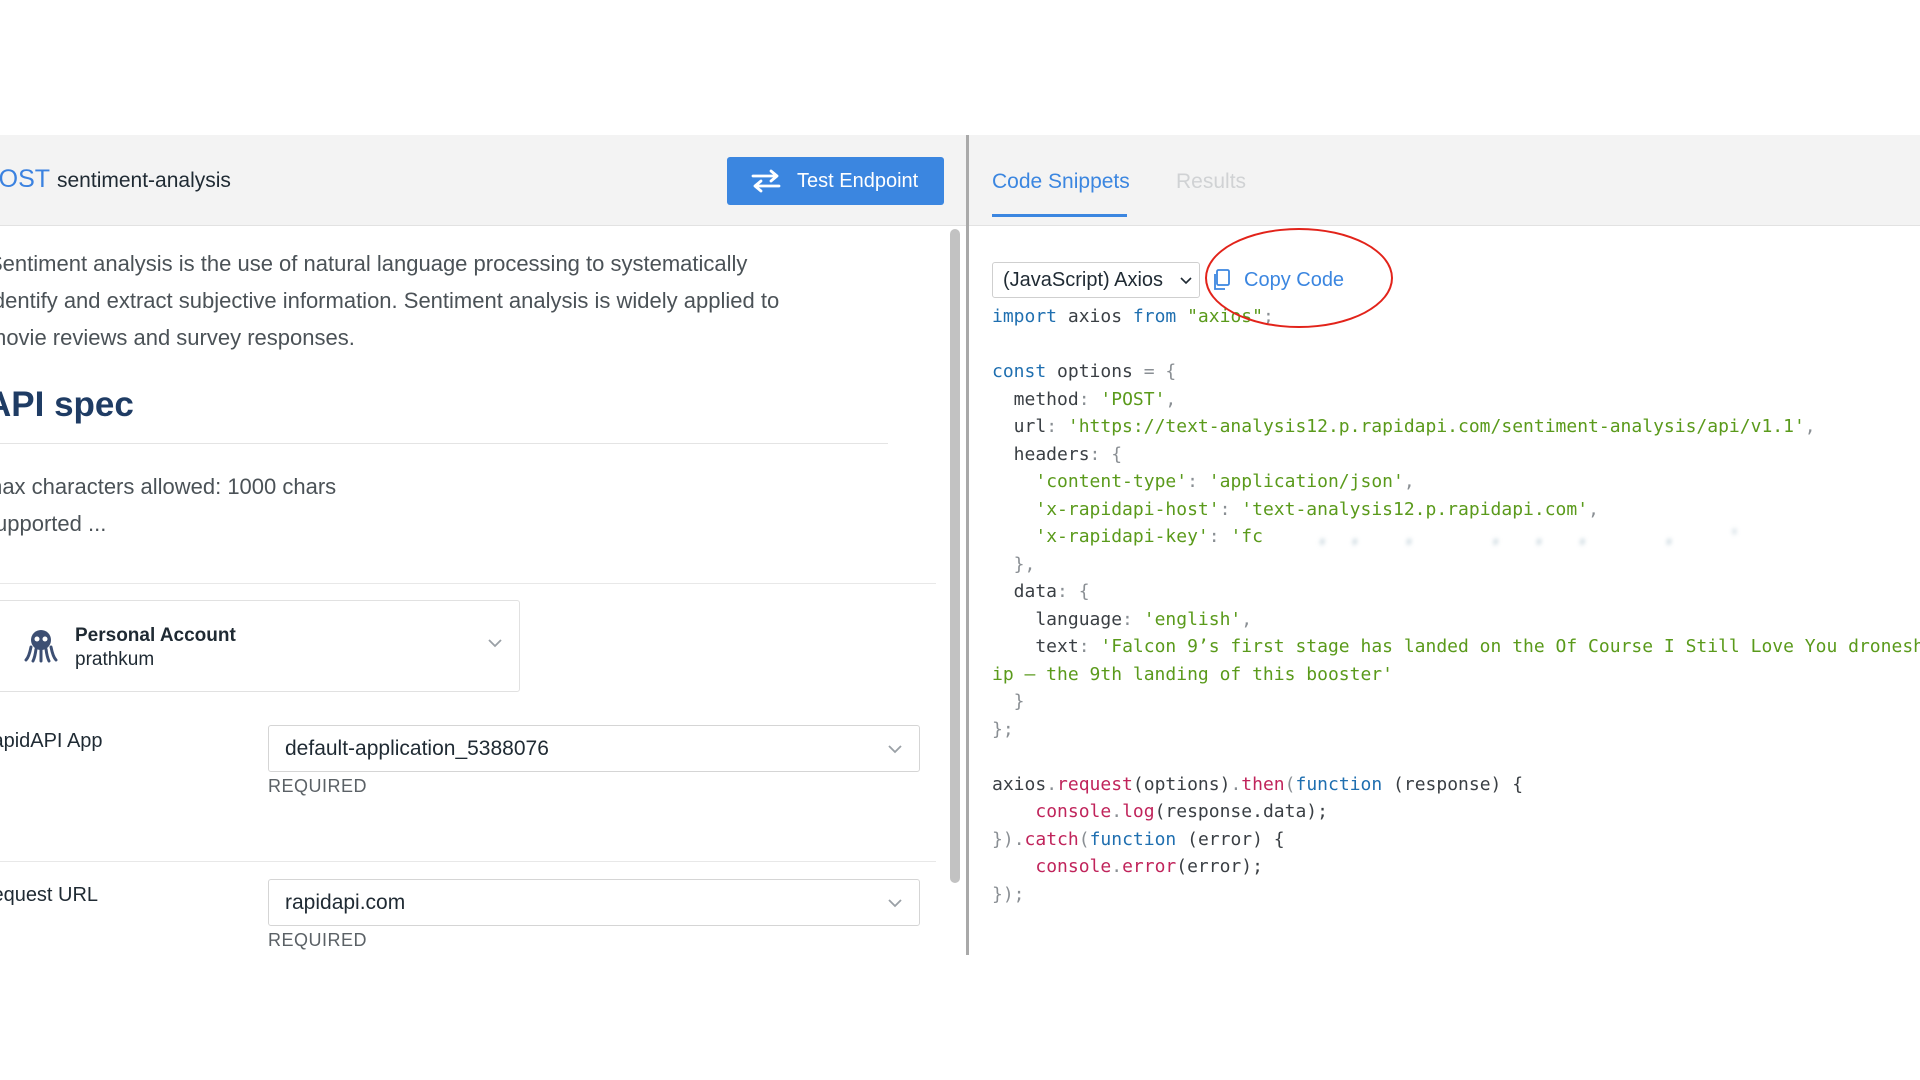 Image resolution: width=1920 pixels, height=1080 pixels. Describe the element at coordinates (318, 940) in the screenshot. I see `required-hint: REQUIRED` at that location.